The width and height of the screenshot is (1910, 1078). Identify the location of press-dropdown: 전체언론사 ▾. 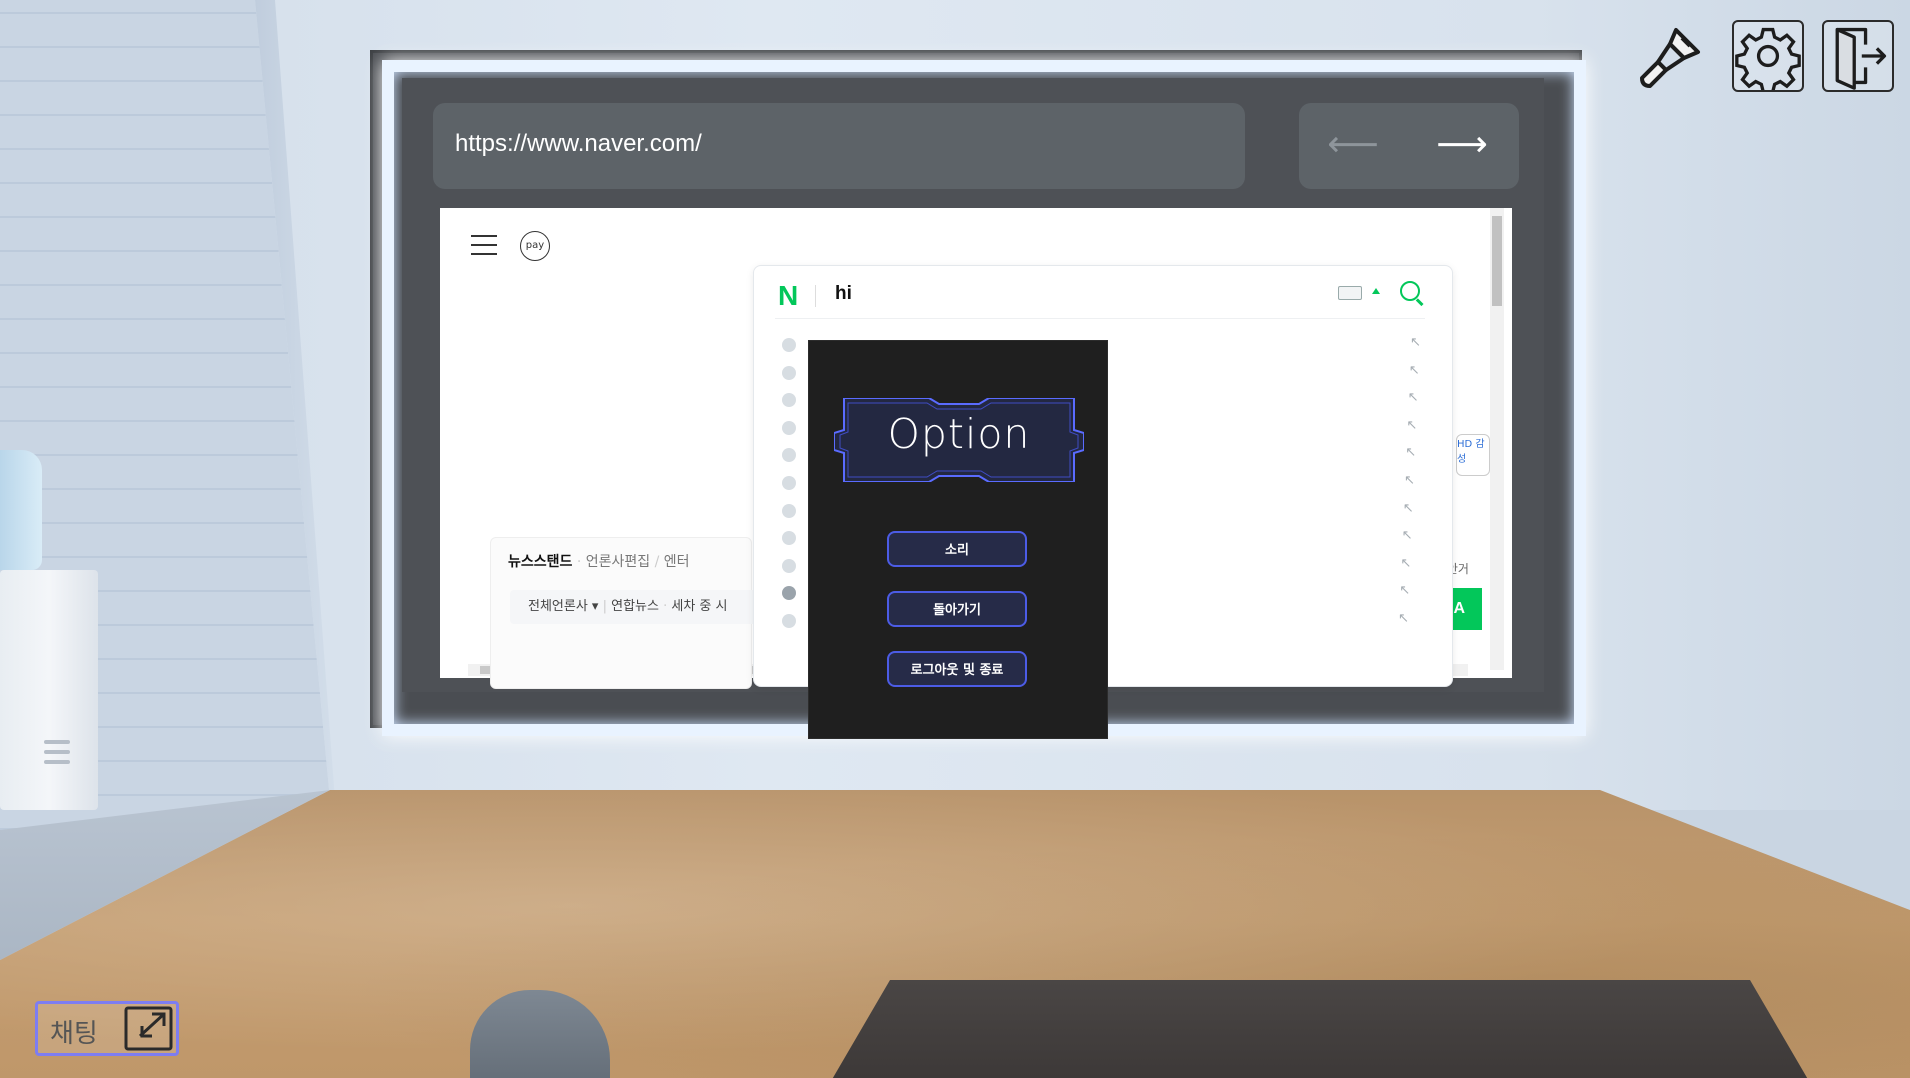
(563, 606).